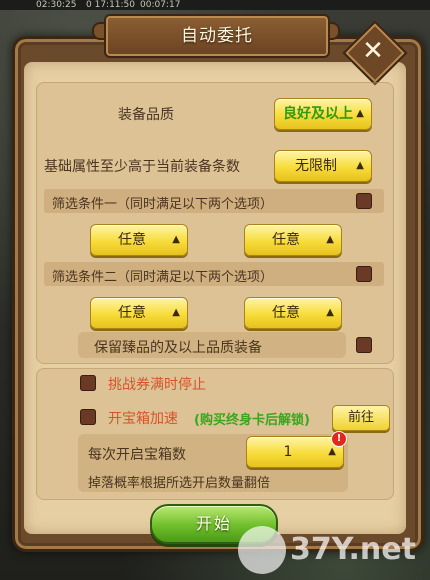 The image size is (430, 580). I want to click on chest-speed-label: 开宝箱加速, so click(143, 419).